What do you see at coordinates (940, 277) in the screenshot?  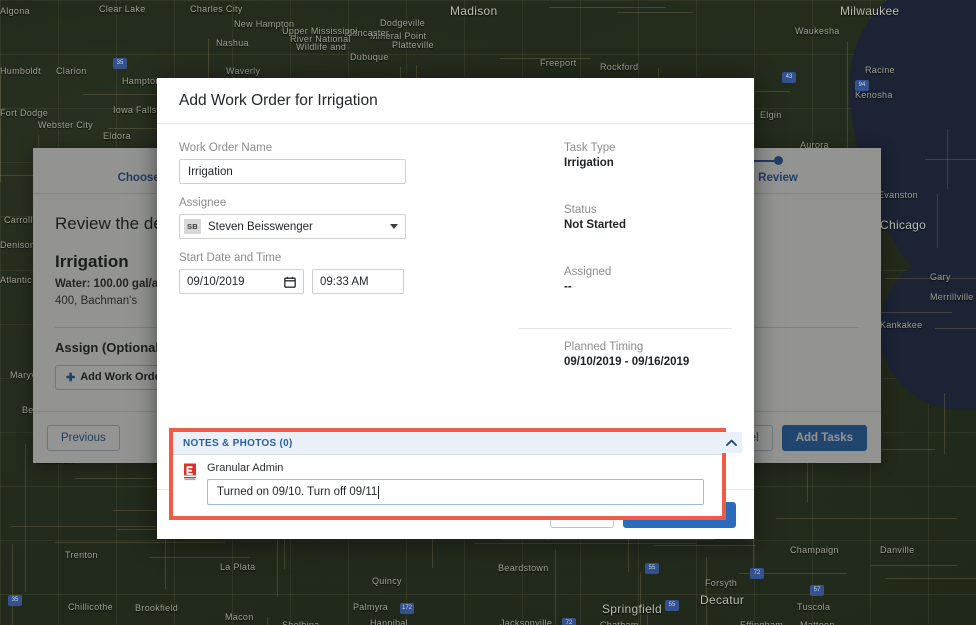 I see `map-label: Gary` at bounding box center [940, 277].